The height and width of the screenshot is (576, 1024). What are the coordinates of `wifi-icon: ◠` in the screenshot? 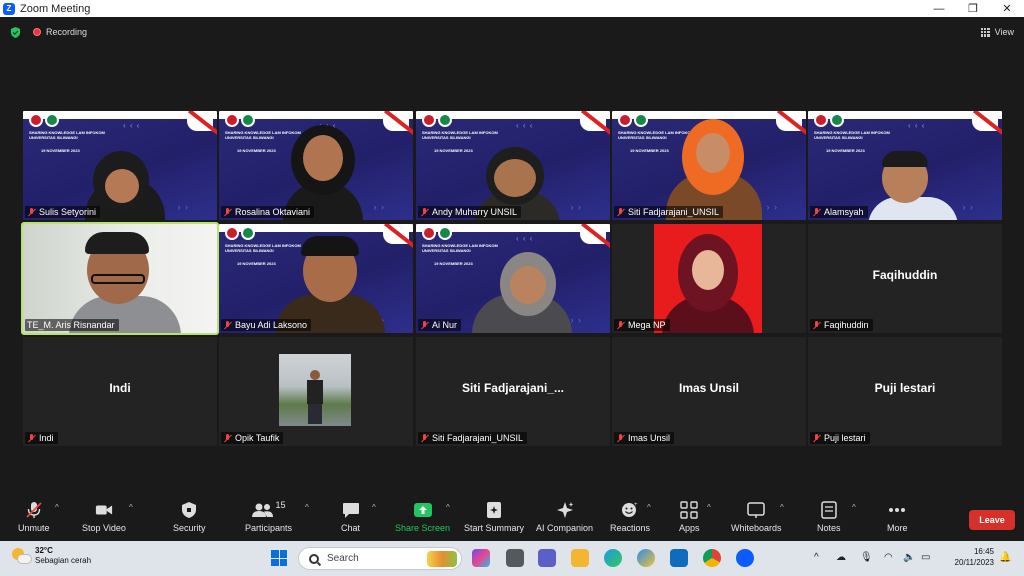 It's located at (888, 557).